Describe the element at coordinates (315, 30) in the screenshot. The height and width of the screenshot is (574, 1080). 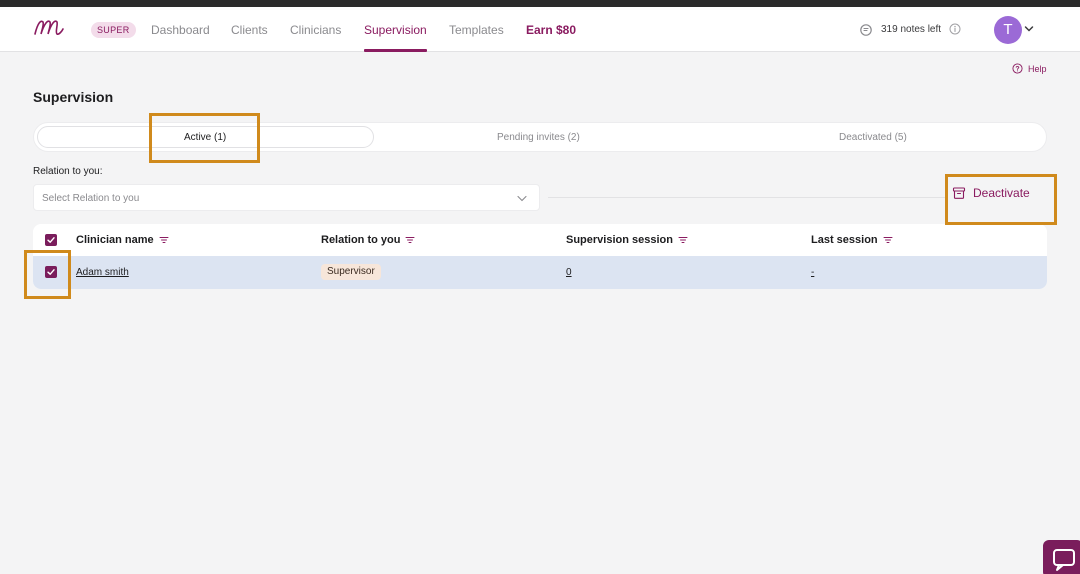
I see `nav-clinicians: Clinicians` at that location.